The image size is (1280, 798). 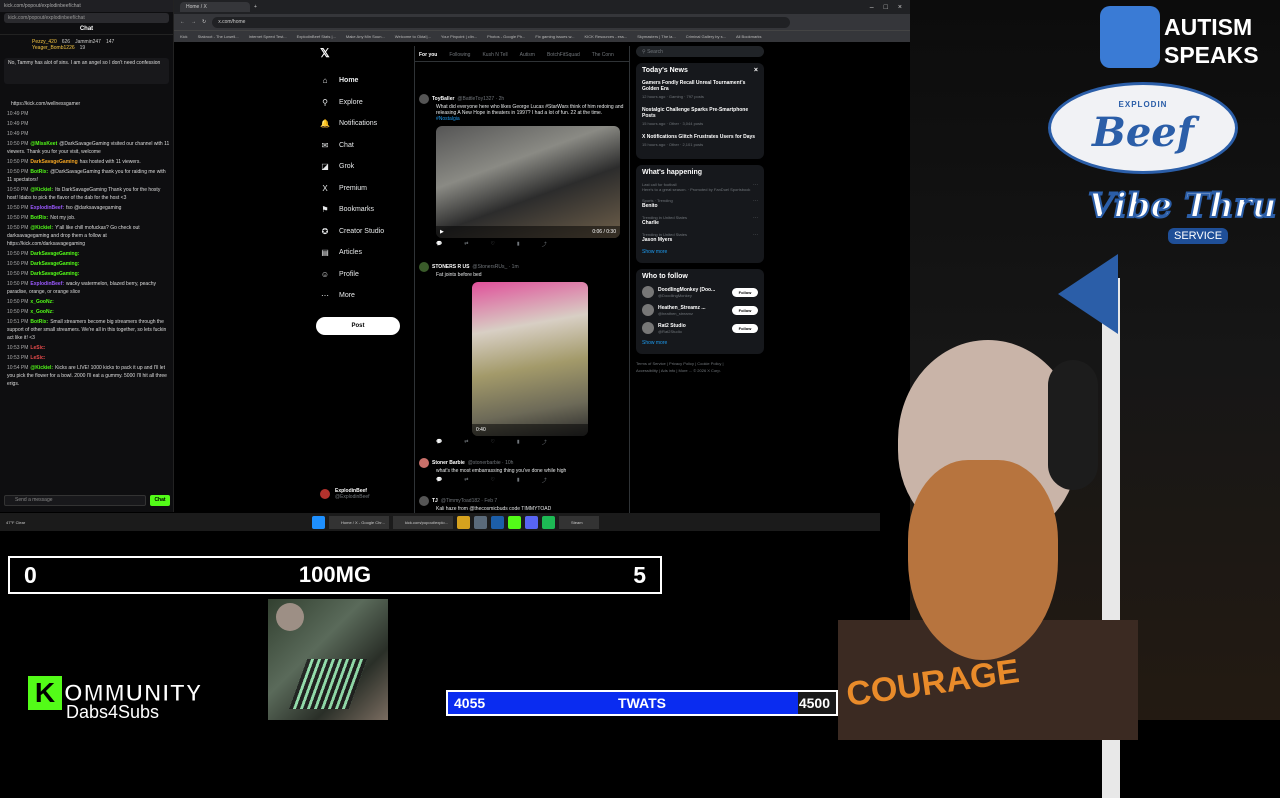 I want to click on trend-item: Trending in United States Jason Myers ···, so click(x=700, y=237).